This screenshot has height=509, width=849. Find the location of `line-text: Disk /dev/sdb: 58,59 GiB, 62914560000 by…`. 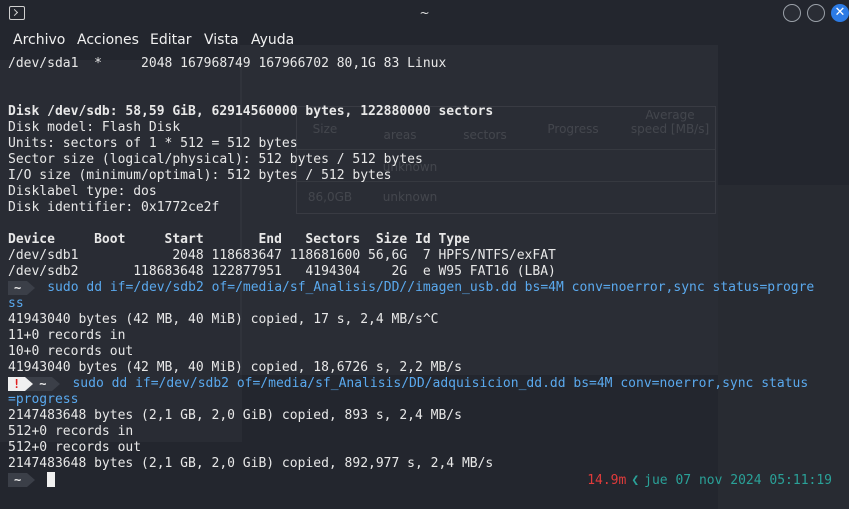

line-text: Disk /dev/sdb: 58,59 GiB, 62914560000 by… is located at coordinates (251, 111).